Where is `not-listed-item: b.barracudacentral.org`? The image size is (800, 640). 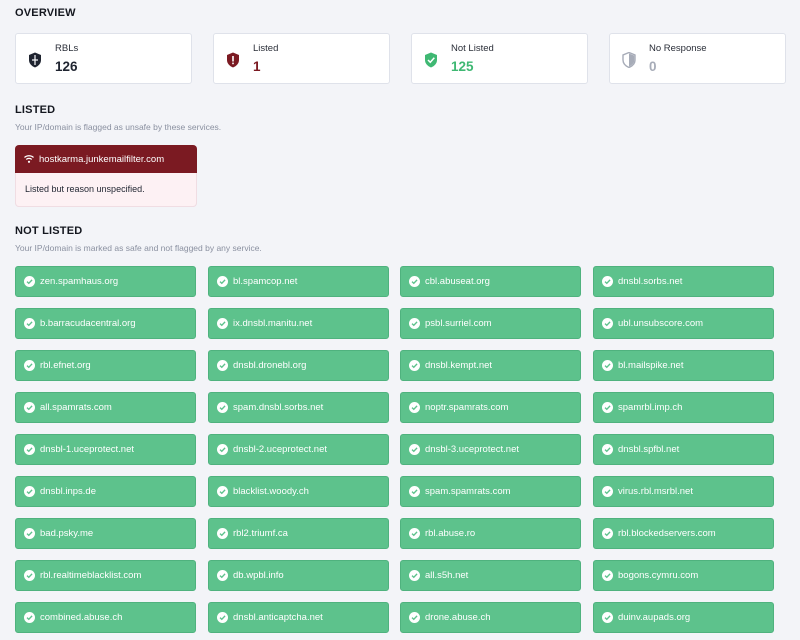
not-listed-item: b.barracudacentral.org is located at coordinates (105, 323).